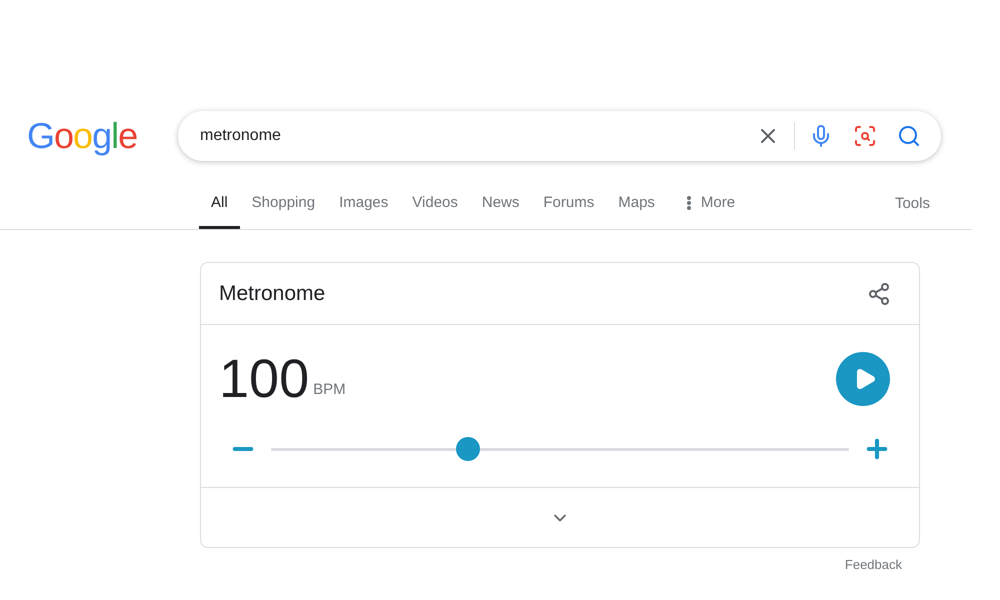 The height and width of the screenshot is (600, 1000). What do you see at coordinates (636, 206) in the screenshot?
I see `search-tab: Maps` at bounding box center [636, 206].